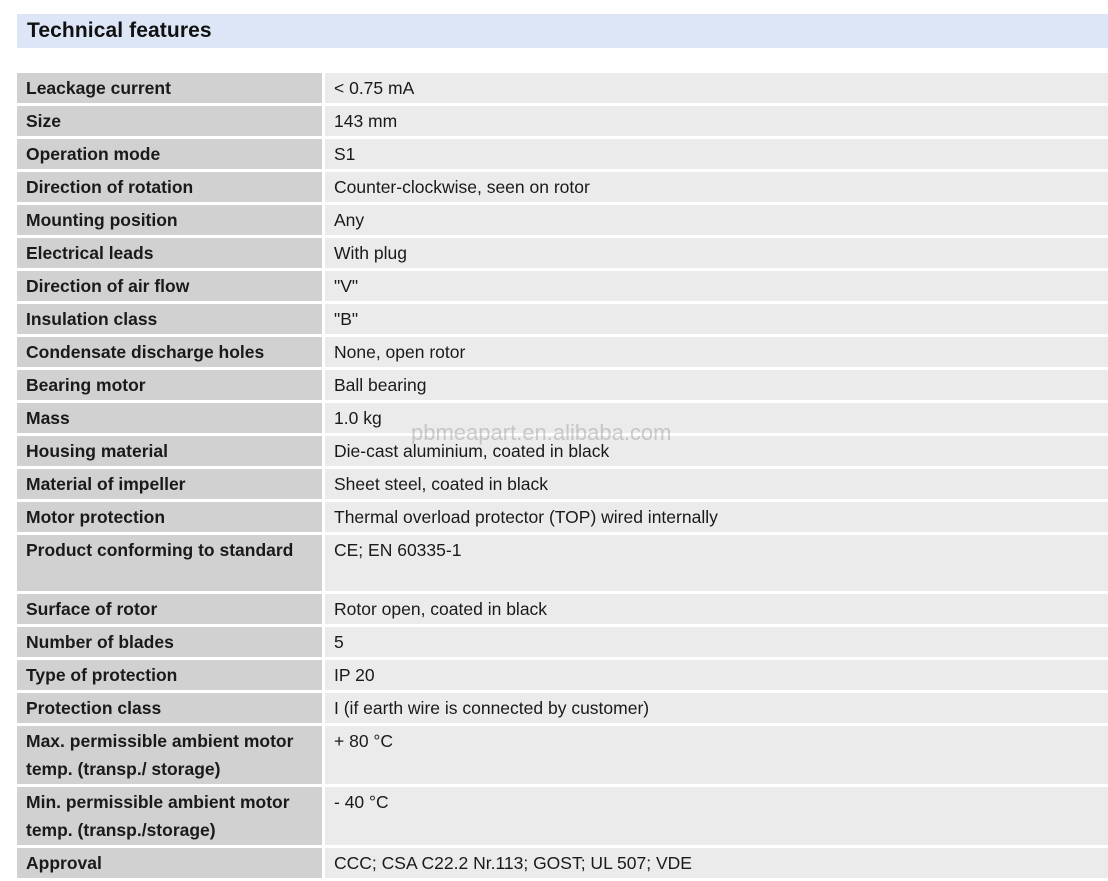 This screenshot has width=1108, height=881. I want to click on table-row: Mounting position Any, so click(562, 221).